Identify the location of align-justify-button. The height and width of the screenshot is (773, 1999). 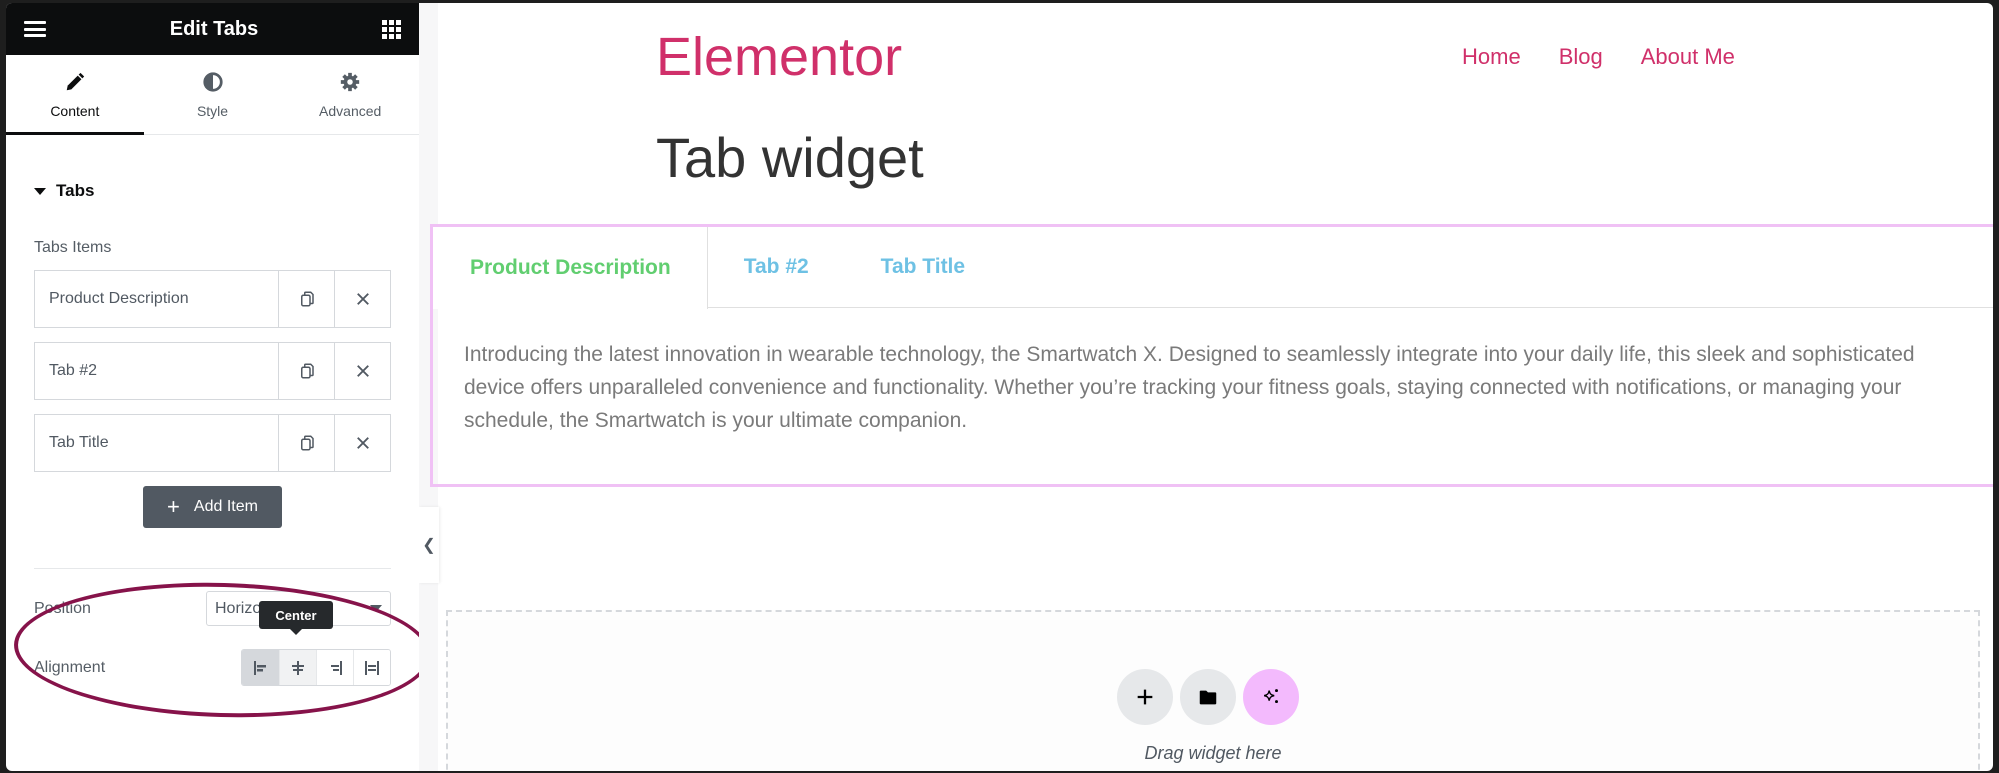
(371, 667).